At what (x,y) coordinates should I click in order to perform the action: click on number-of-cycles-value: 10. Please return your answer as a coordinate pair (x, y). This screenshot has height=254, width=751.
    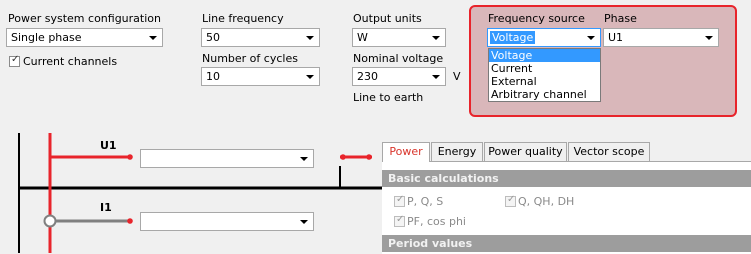
    Looking at the image, I should click on (213, 76).